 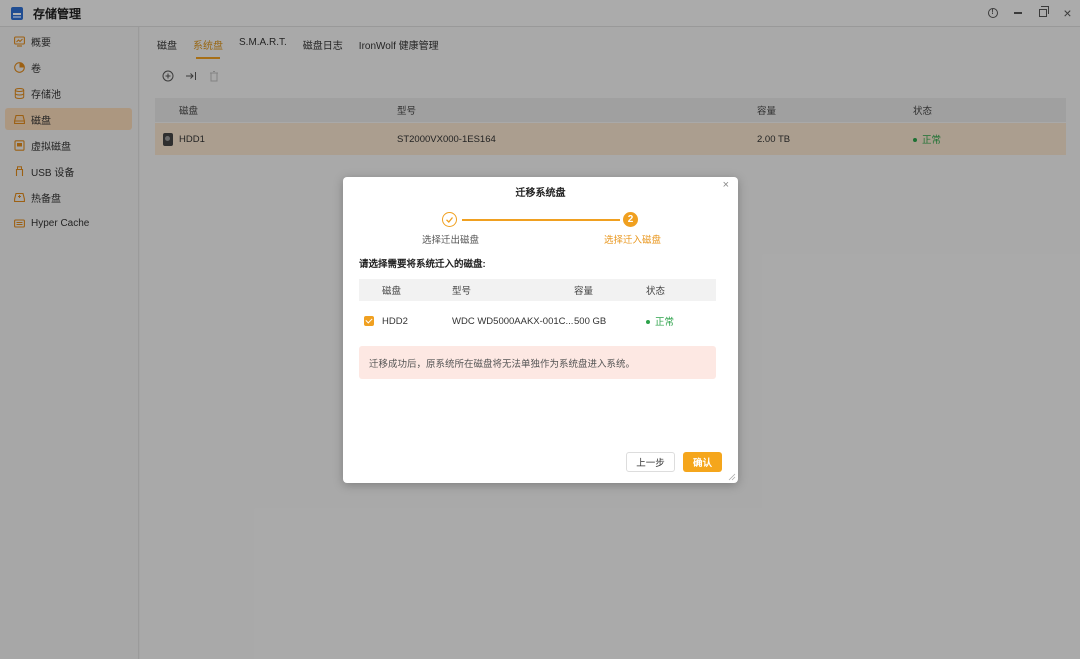 What do you see at coordinates (648, 322) in the screenshot?
I see `status-dot-icon` at bounding box center [648, 322].